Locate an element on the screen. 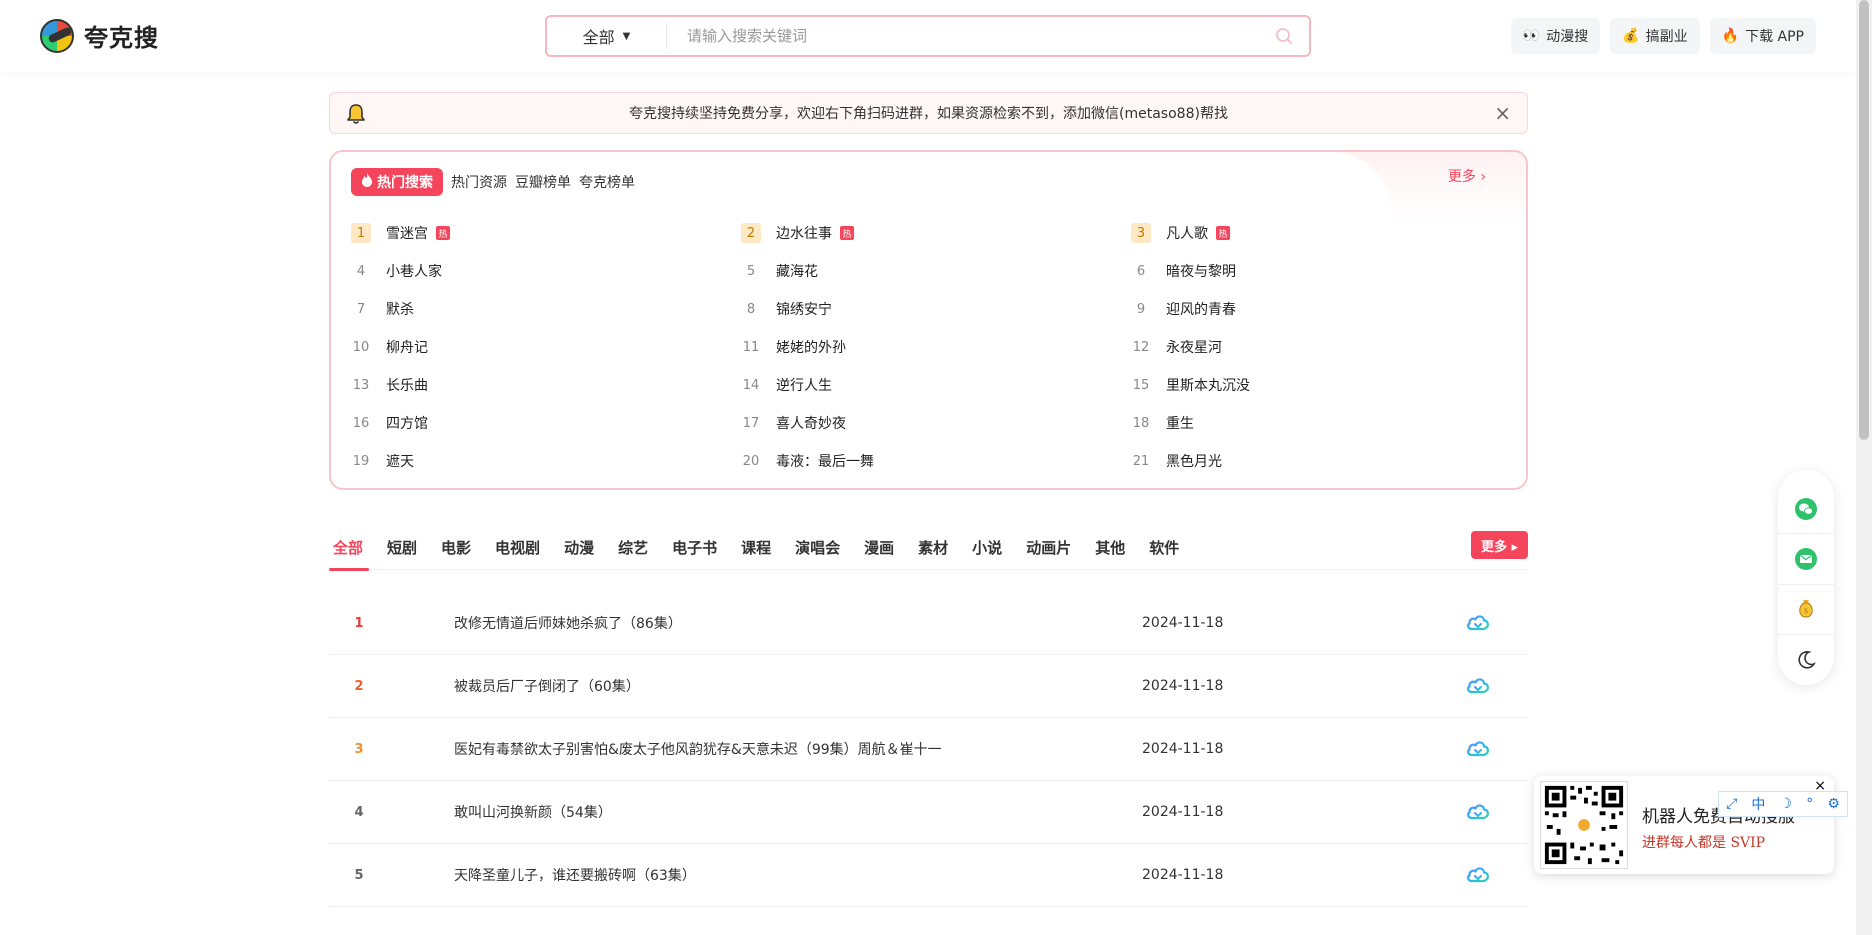 This screenshot has width=1872, height=935. hot-item: 8 锦绣安宁 is located at coordinates (936, 309).